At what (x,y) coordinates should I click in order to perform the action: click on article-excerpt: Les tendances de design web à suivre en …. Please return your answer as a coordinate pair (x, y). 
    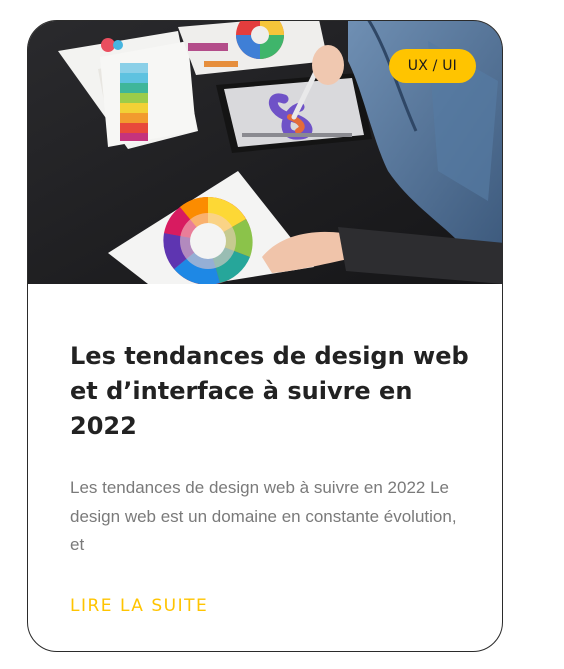
    Looking at the image, I should click on (263, 516).